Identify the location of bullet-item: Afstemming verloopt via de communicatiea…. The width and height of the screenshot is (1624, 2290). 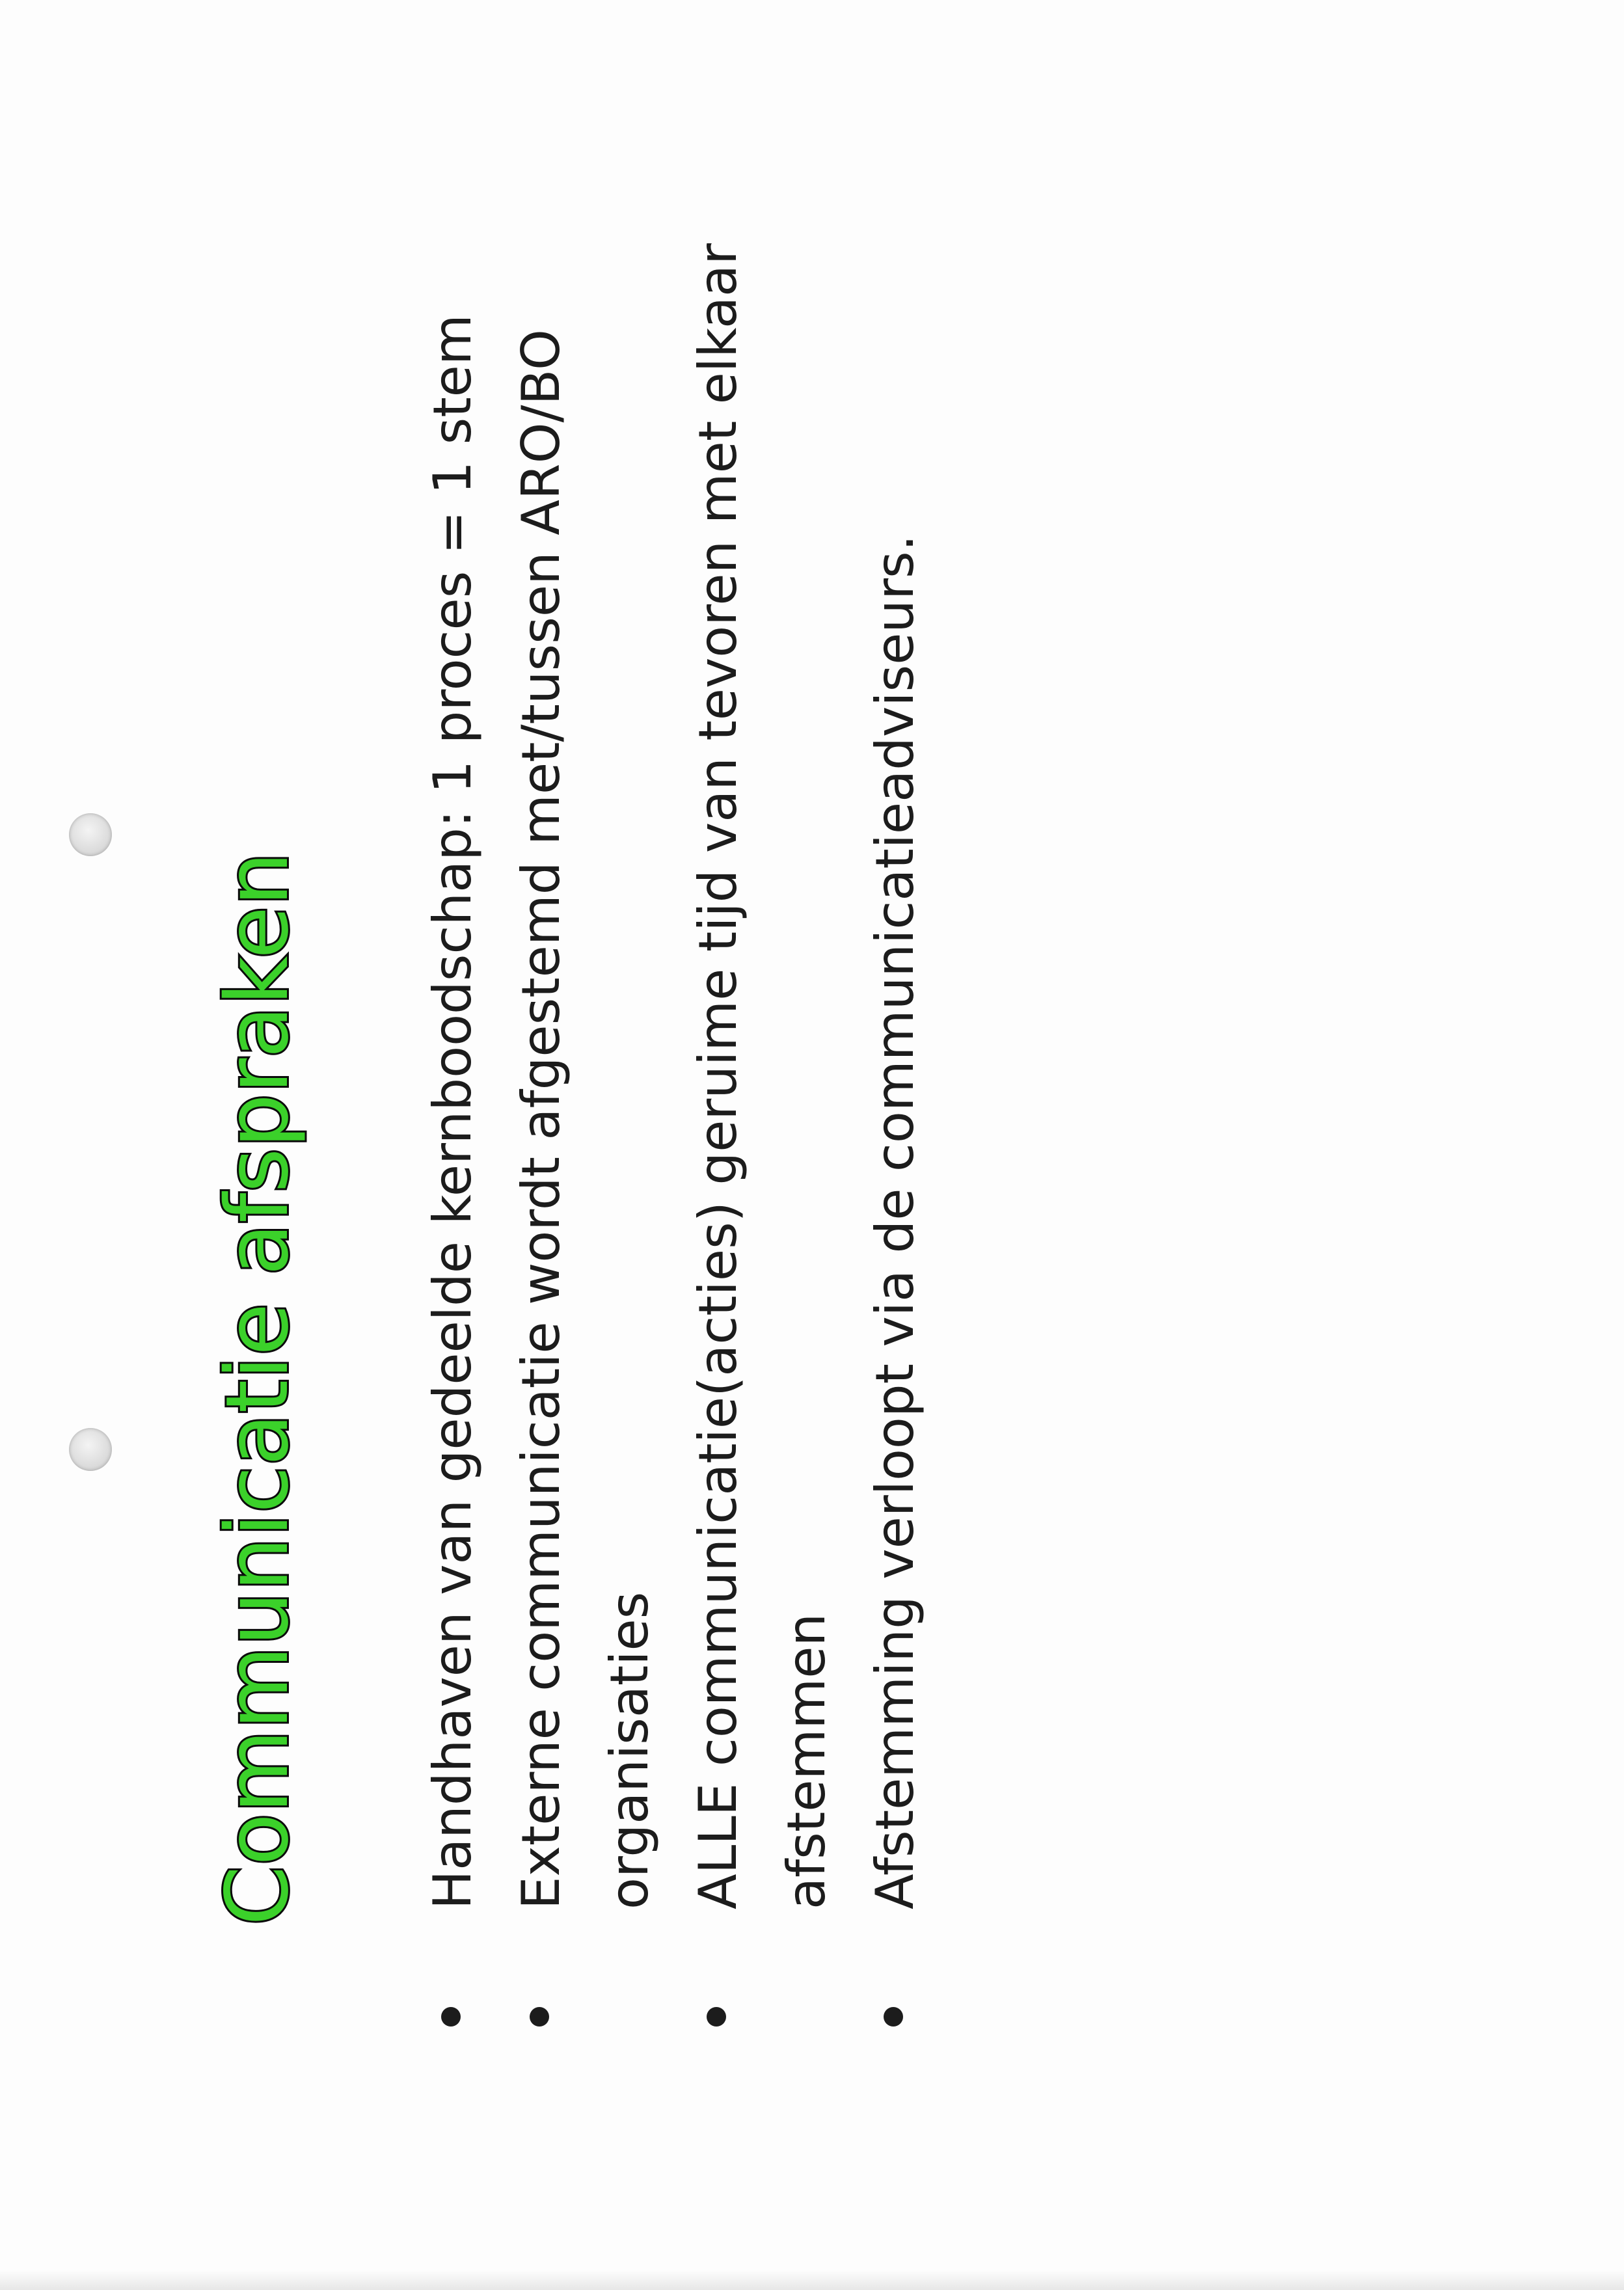
(895, 1083).